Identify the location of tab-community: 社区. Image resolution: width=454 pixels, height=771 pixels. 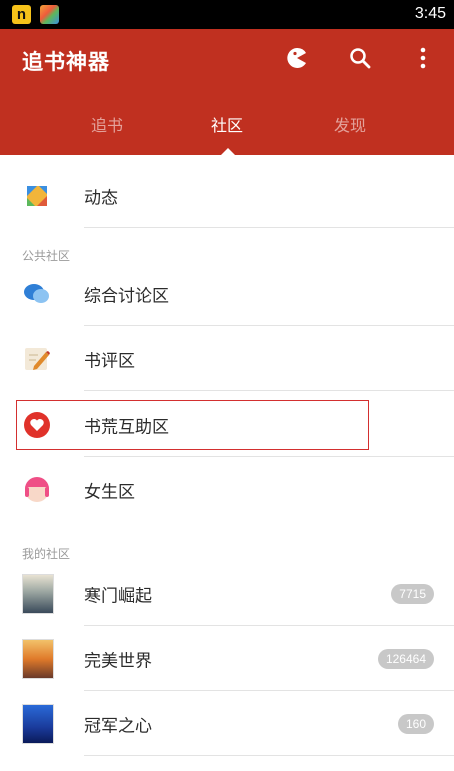
(227, 127).